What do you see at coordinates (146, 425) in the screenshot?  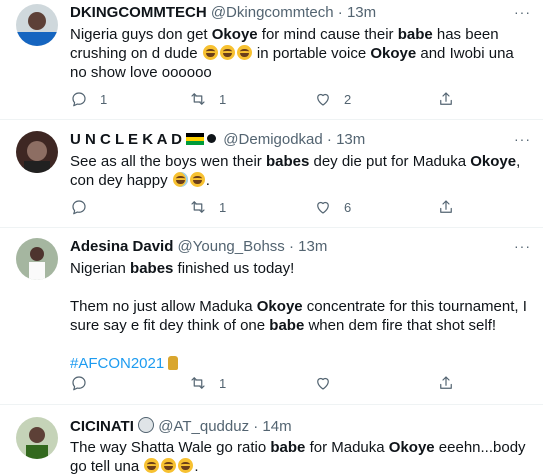 I see `face-emoji-icon` at bounding box center [146, 425].